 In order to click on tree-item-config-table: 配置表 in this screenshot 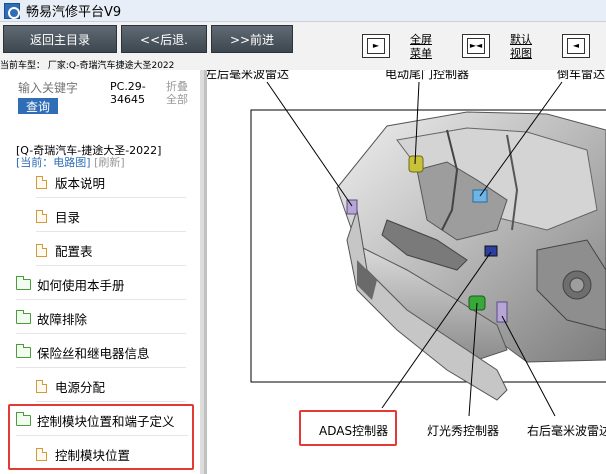, I will do `click(111, 251)`.